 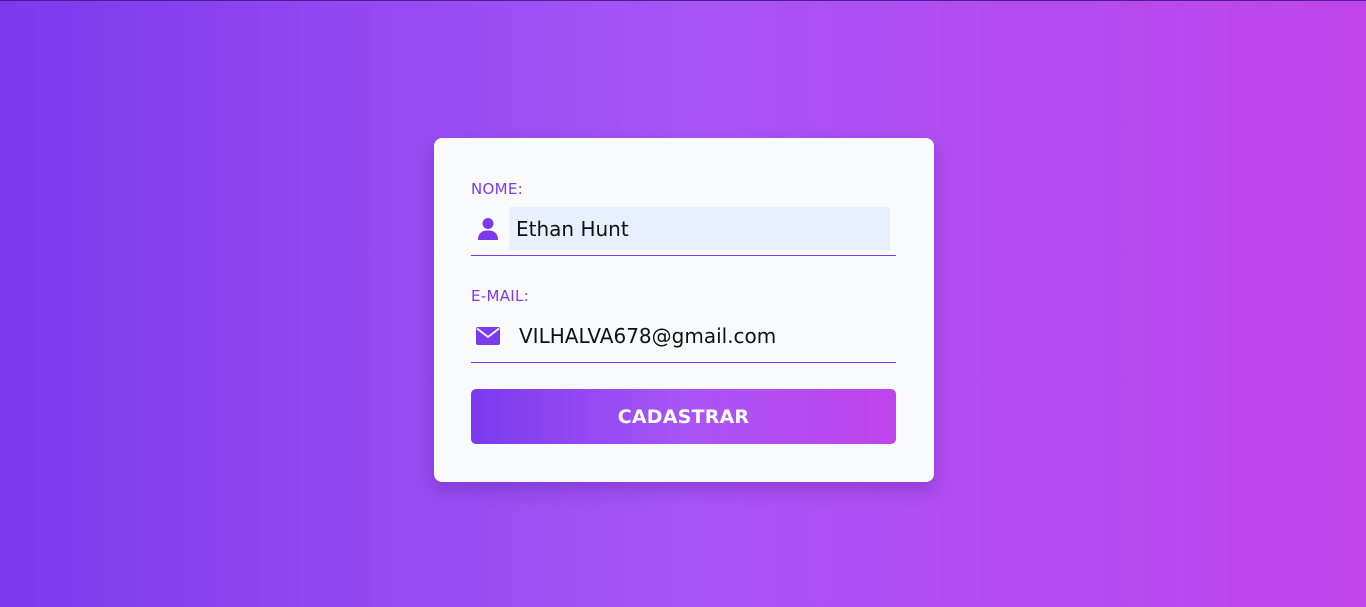 What do you see at coordinates (488, 229) in the screenshot?
I see `user-icon` at bounding box center [488, 229].